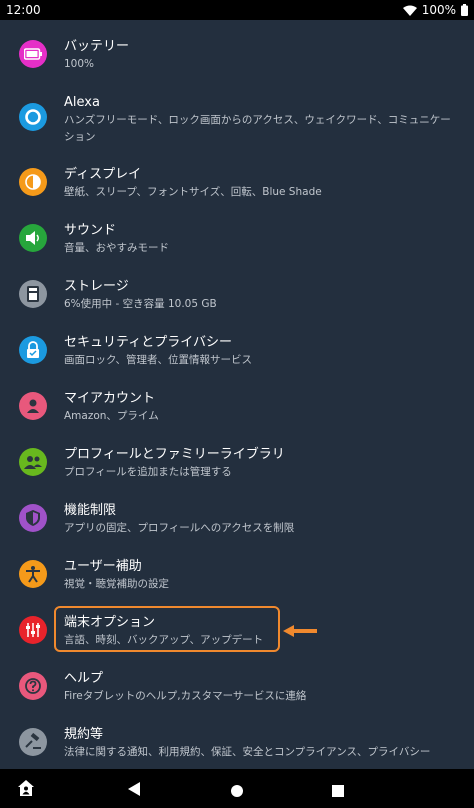  What do you see at coordinates (26, 790) in the screenshot?
I see `home-profile-icon` at bounding box center [26, 790].